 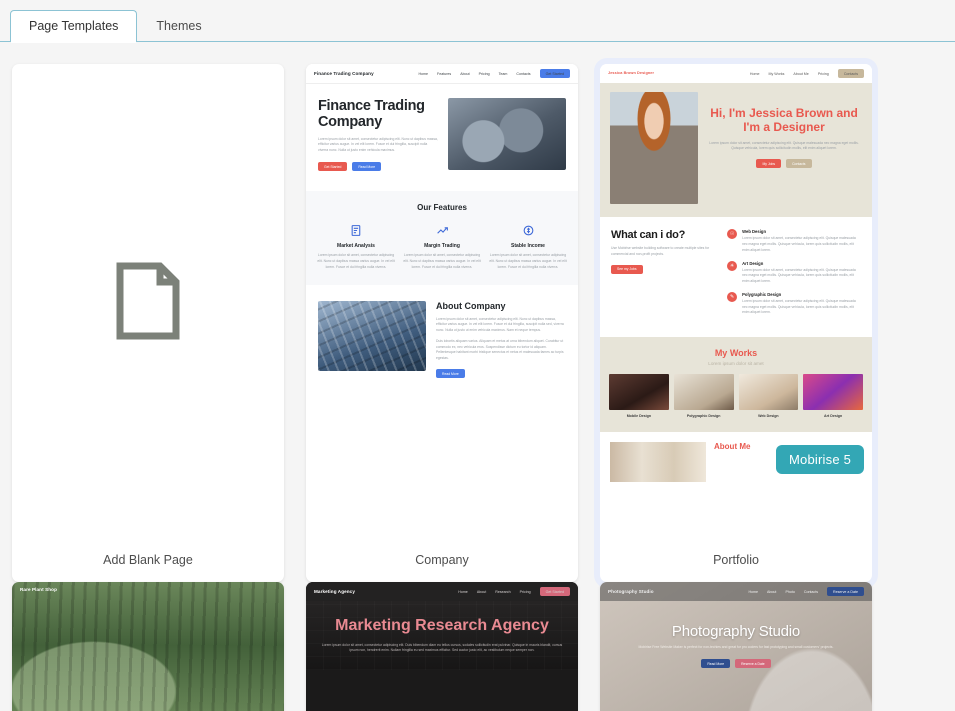 What do you see at coordinates (631, 592) in the screenshot?
I see `site-logo: Photography Studio` at bounding box center [631, 592].